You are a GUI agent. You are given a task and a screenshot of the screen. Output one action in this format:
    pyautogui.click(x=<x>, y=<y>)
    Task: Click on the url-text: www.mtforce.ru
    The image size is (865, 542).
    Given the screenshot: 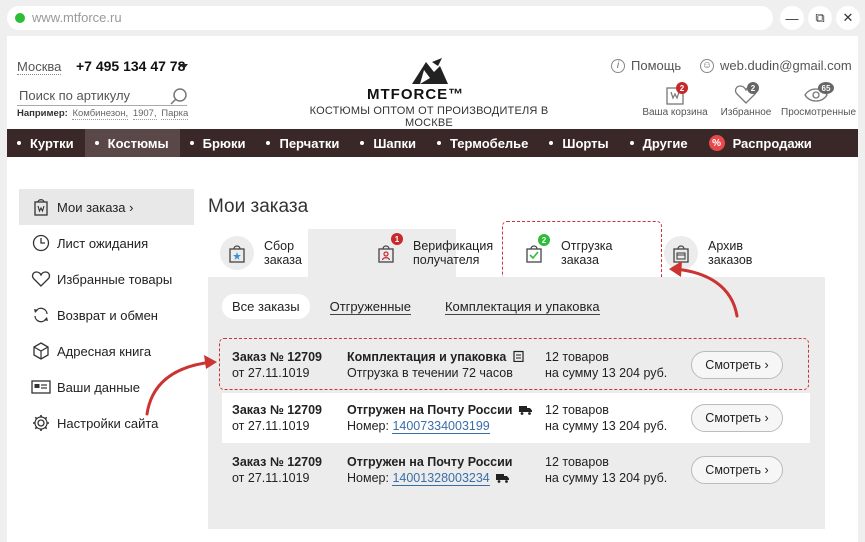 What is the action you would take?
    pyautogui.click(x=77, y=17)
    